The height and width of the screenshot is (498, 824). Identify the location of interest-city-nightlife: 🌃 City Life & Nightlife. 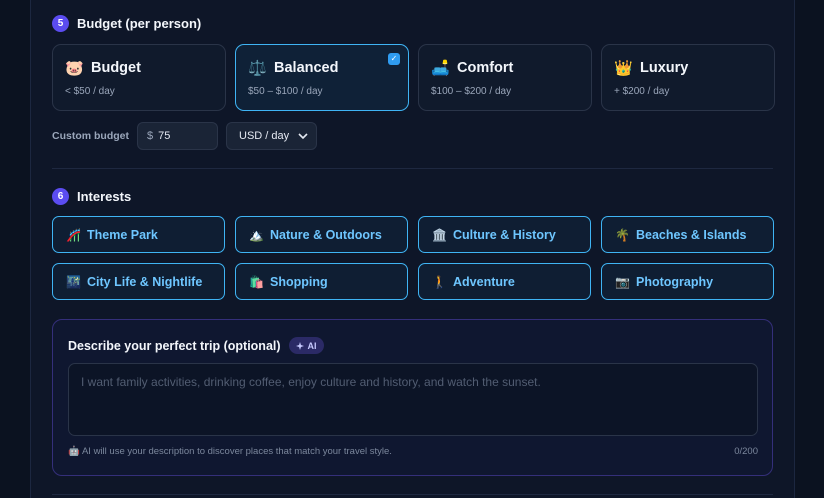
(138, 281).